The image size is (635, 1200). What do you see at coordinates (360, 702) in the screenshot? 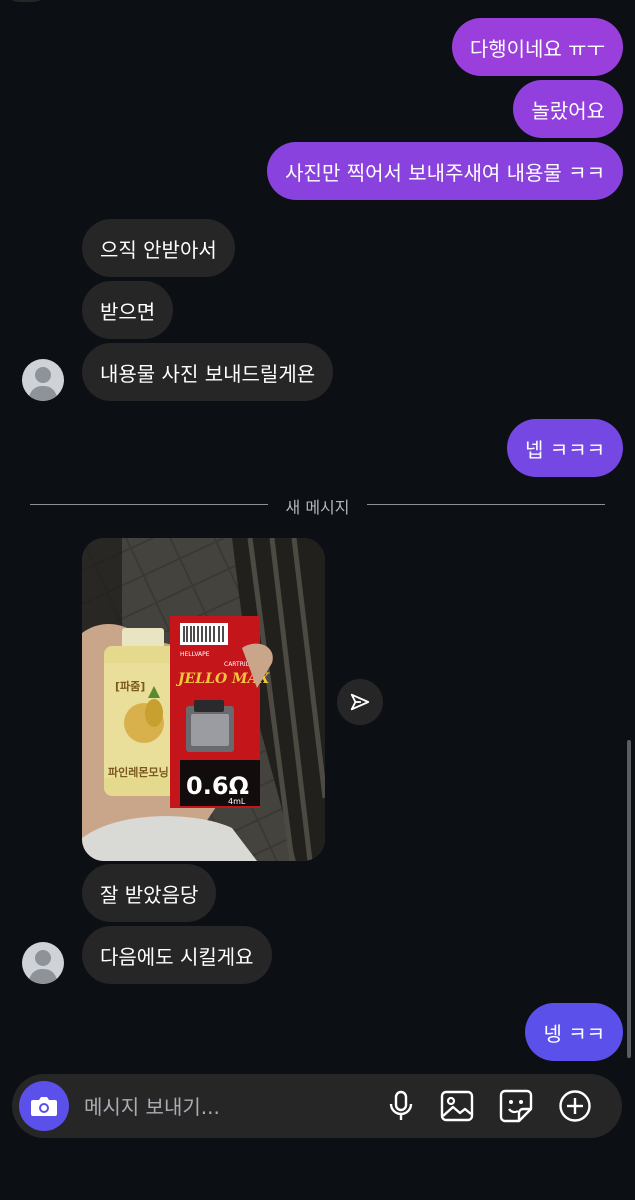
I see `send-icon` at bounding box center [360, 702].